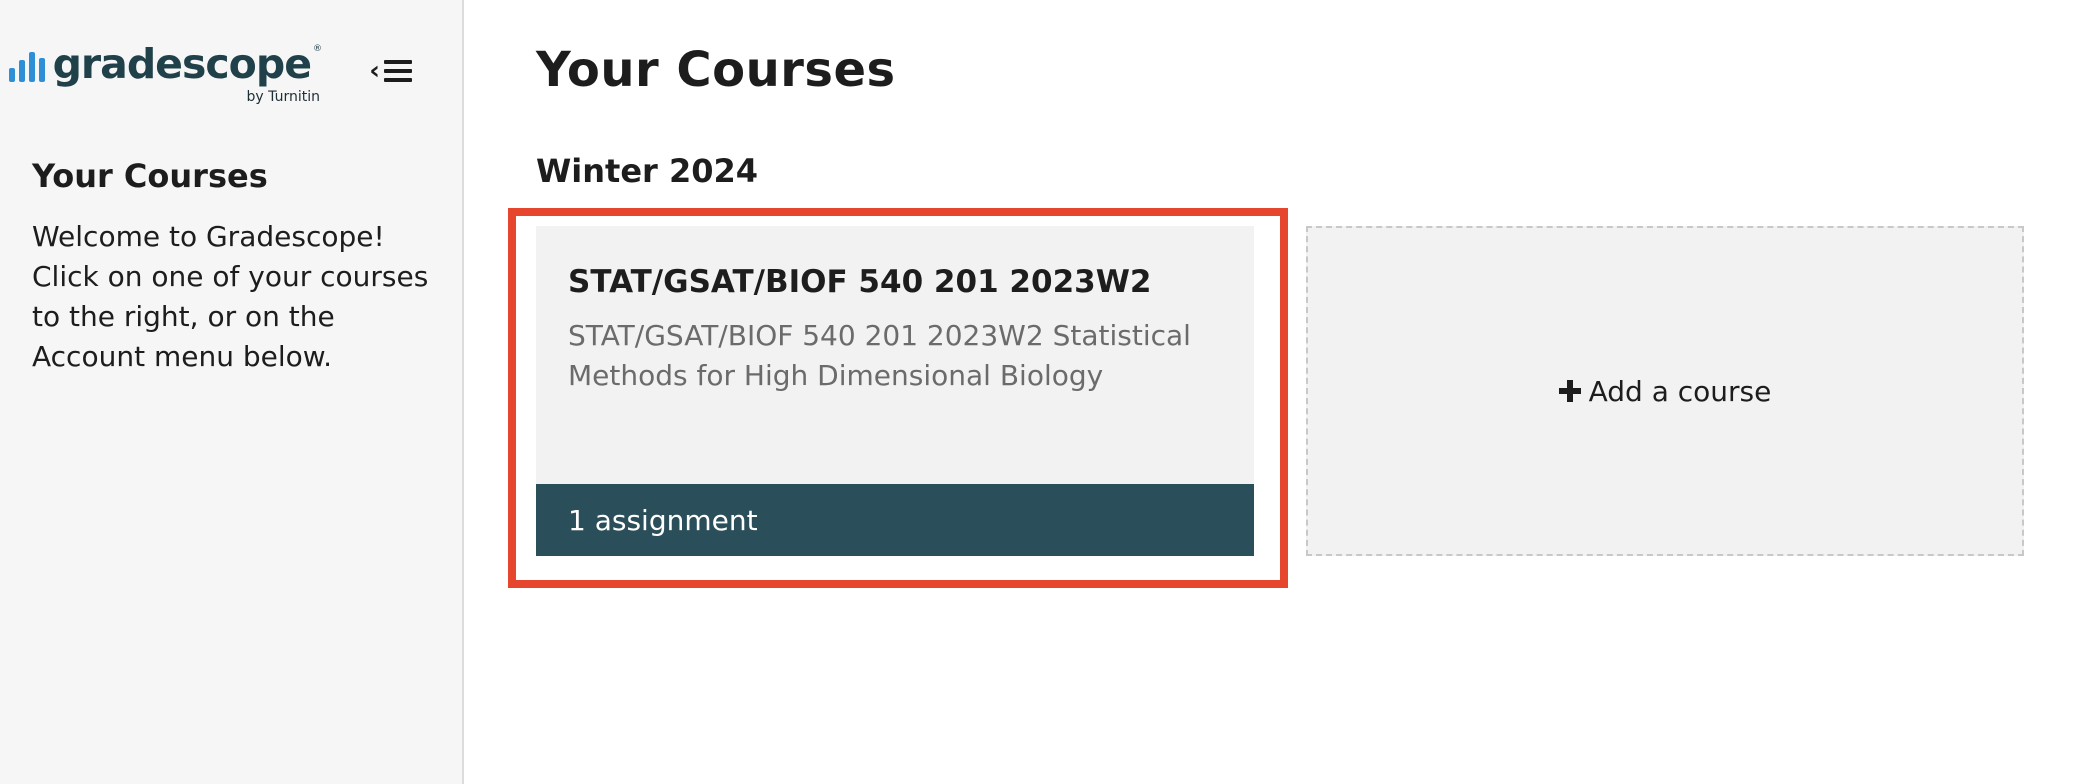 The width and height of the screenshot is (2076, 784). Describe the element at coordinates (895, 520) in the screenshot. I see `course-card-footer: 1 assignment` at that location.